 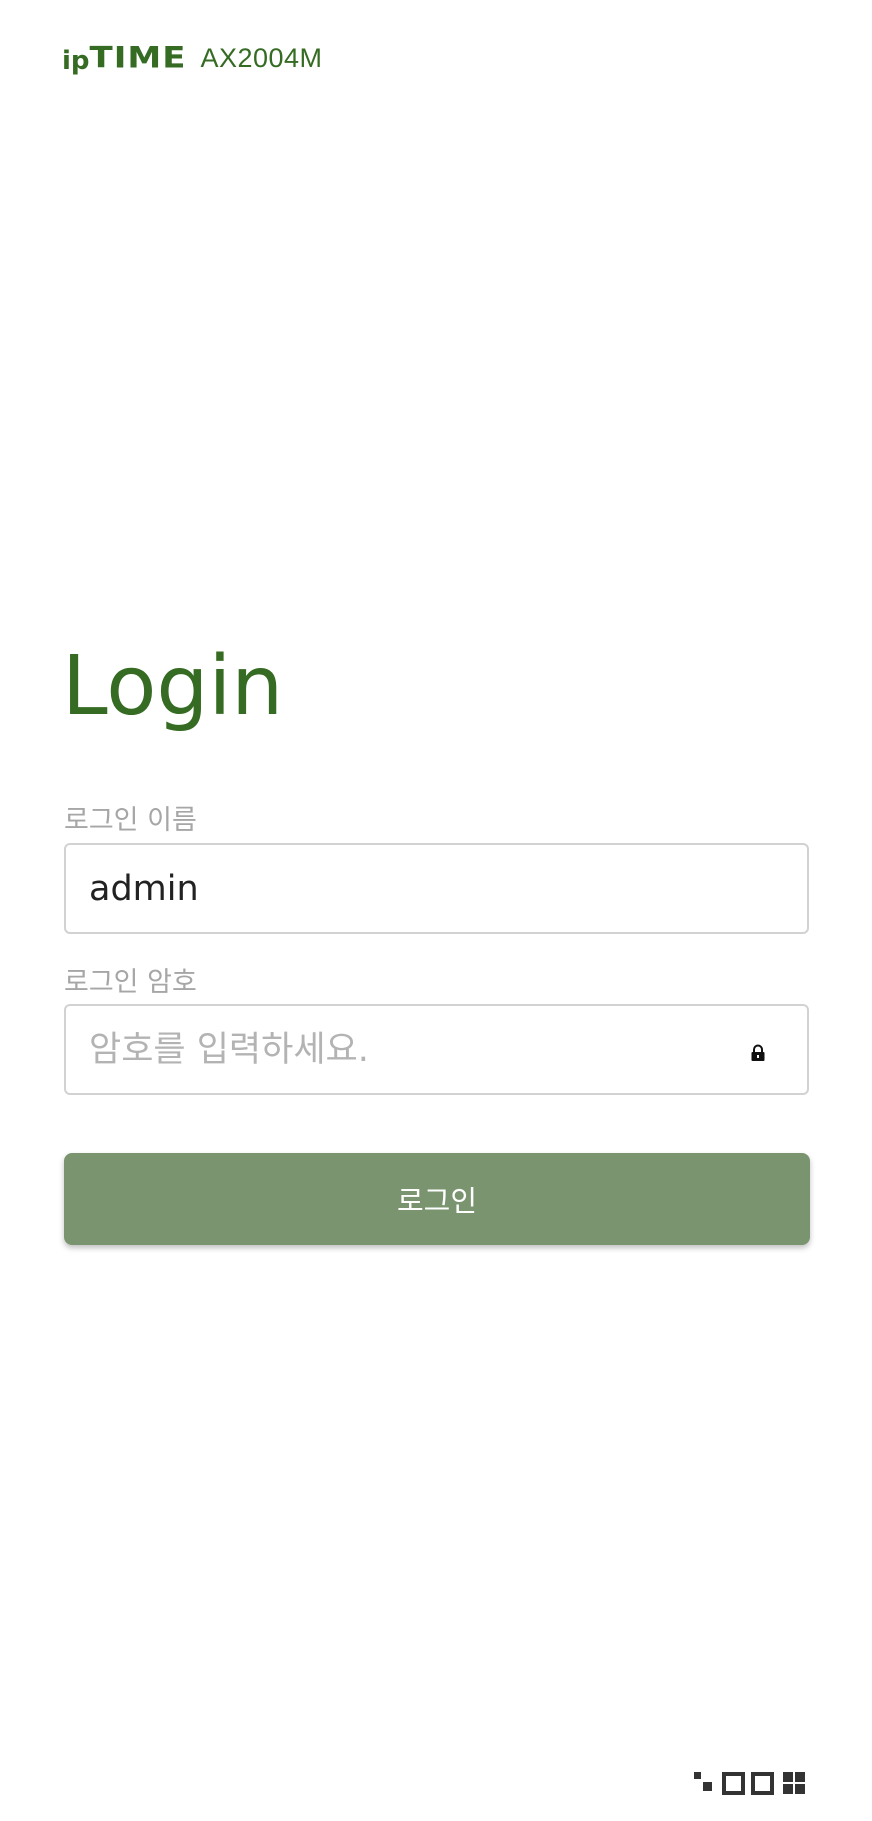 What do you see at coordinates (397, 1049) in the screenshot?
I see `password-input` at bounding box center [397, 1049].